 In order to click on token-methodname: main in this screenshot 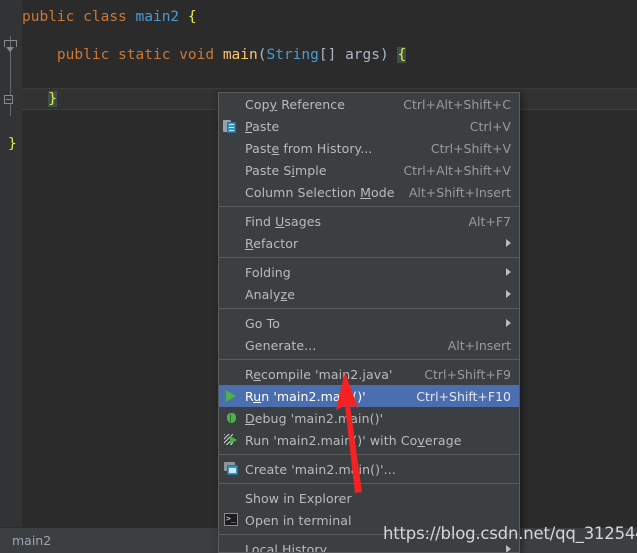, I will do `click(240, 55)`.